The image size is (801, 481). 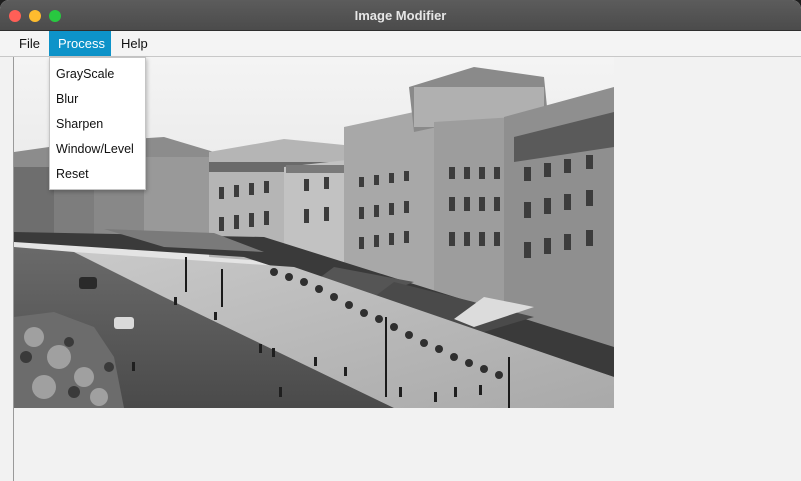 I want to click on title-bar: Image Modifier, so click(x=400, y=15).